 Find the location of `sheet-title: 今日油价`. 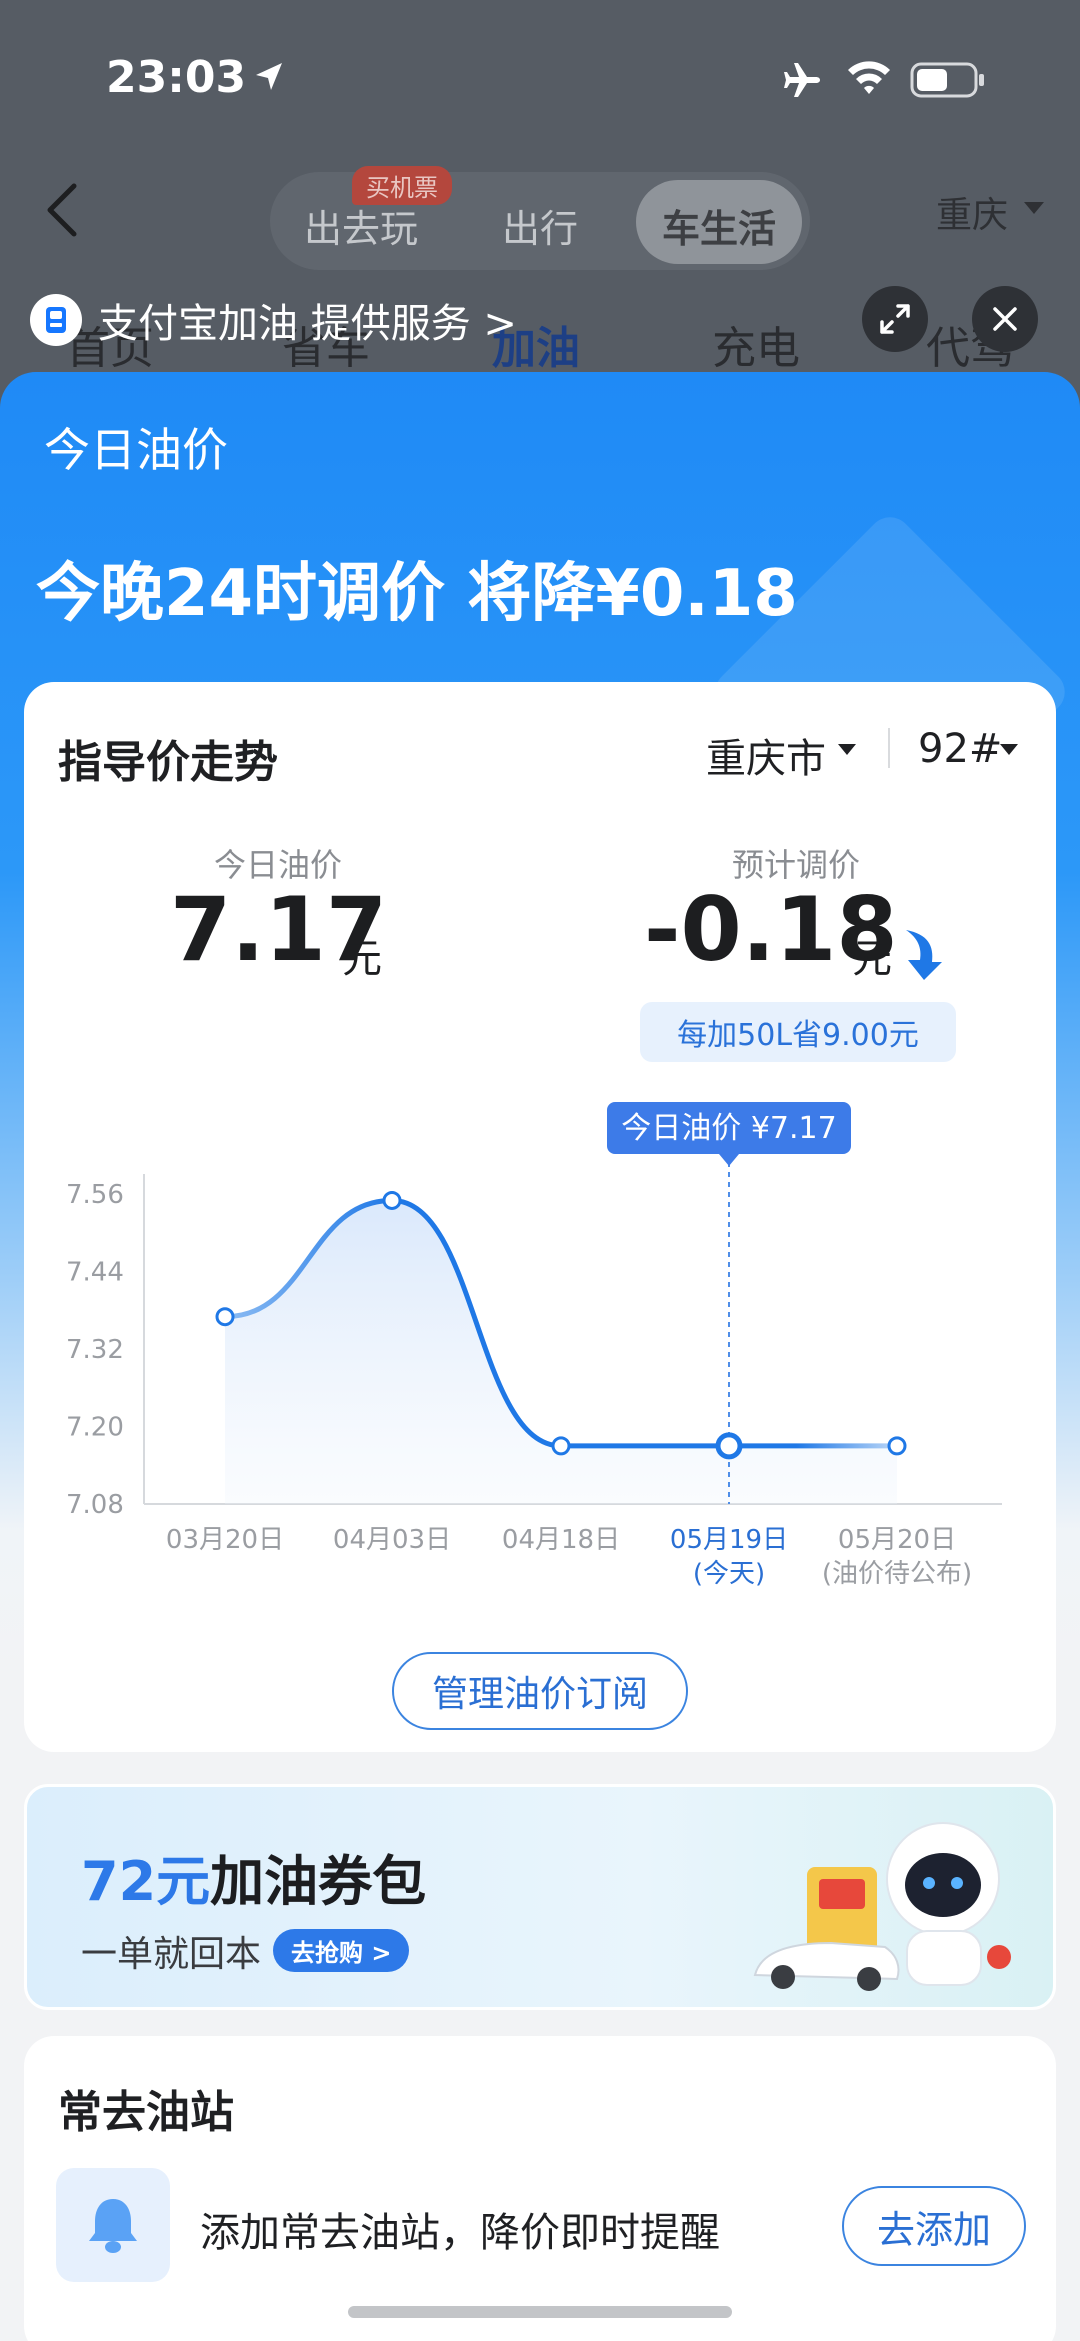

sheet-title: 今日油价 is located at coordinates (136, 450).